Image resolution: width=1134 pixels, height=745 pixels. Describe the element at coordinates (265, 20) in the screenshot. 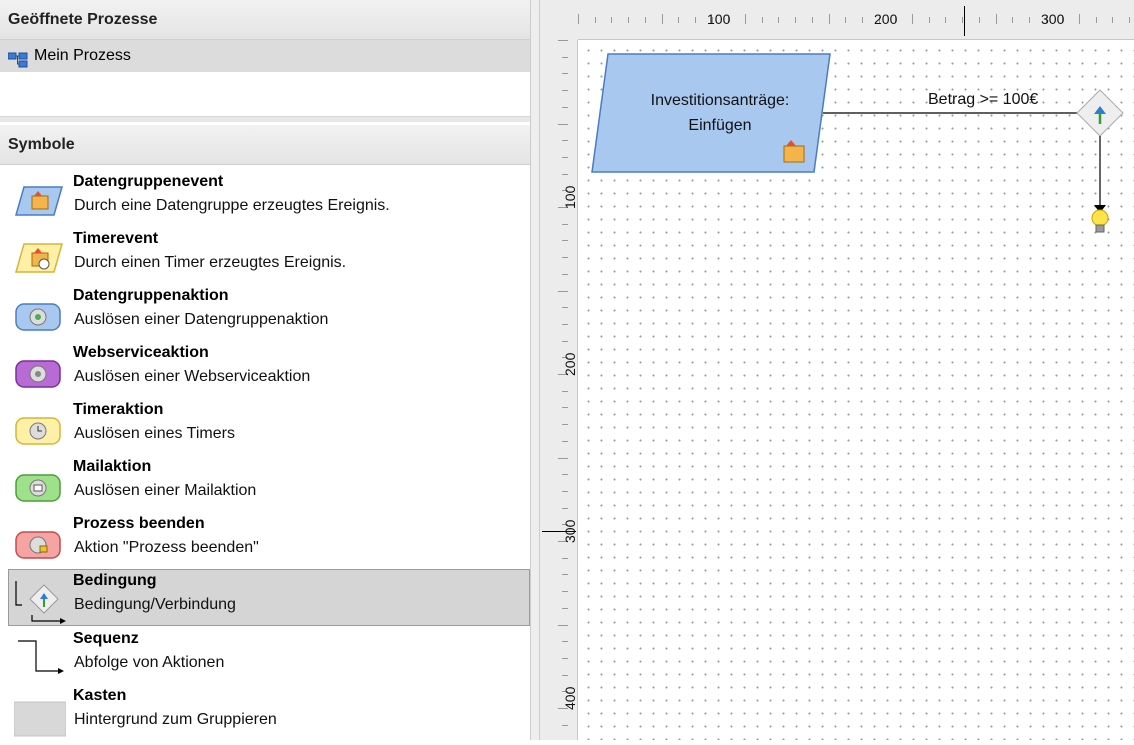

I see `opened-processes-header: Geöffnete Prozesse` at that location.